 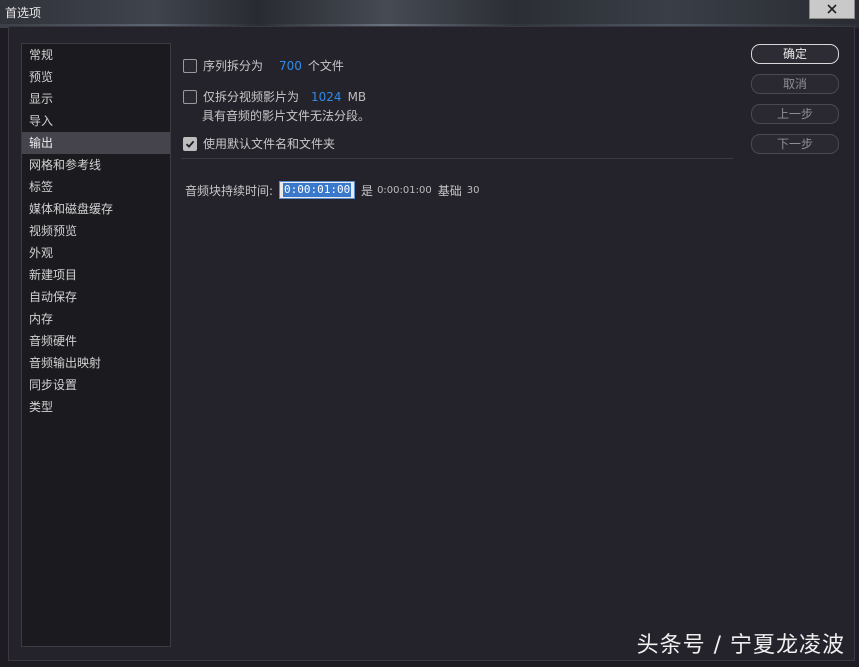 I want to click on audio-block-row: 音频块持续时间: 0:00:01:00 是 0:00:01:00 基础 30, so click(x=332, y=190).